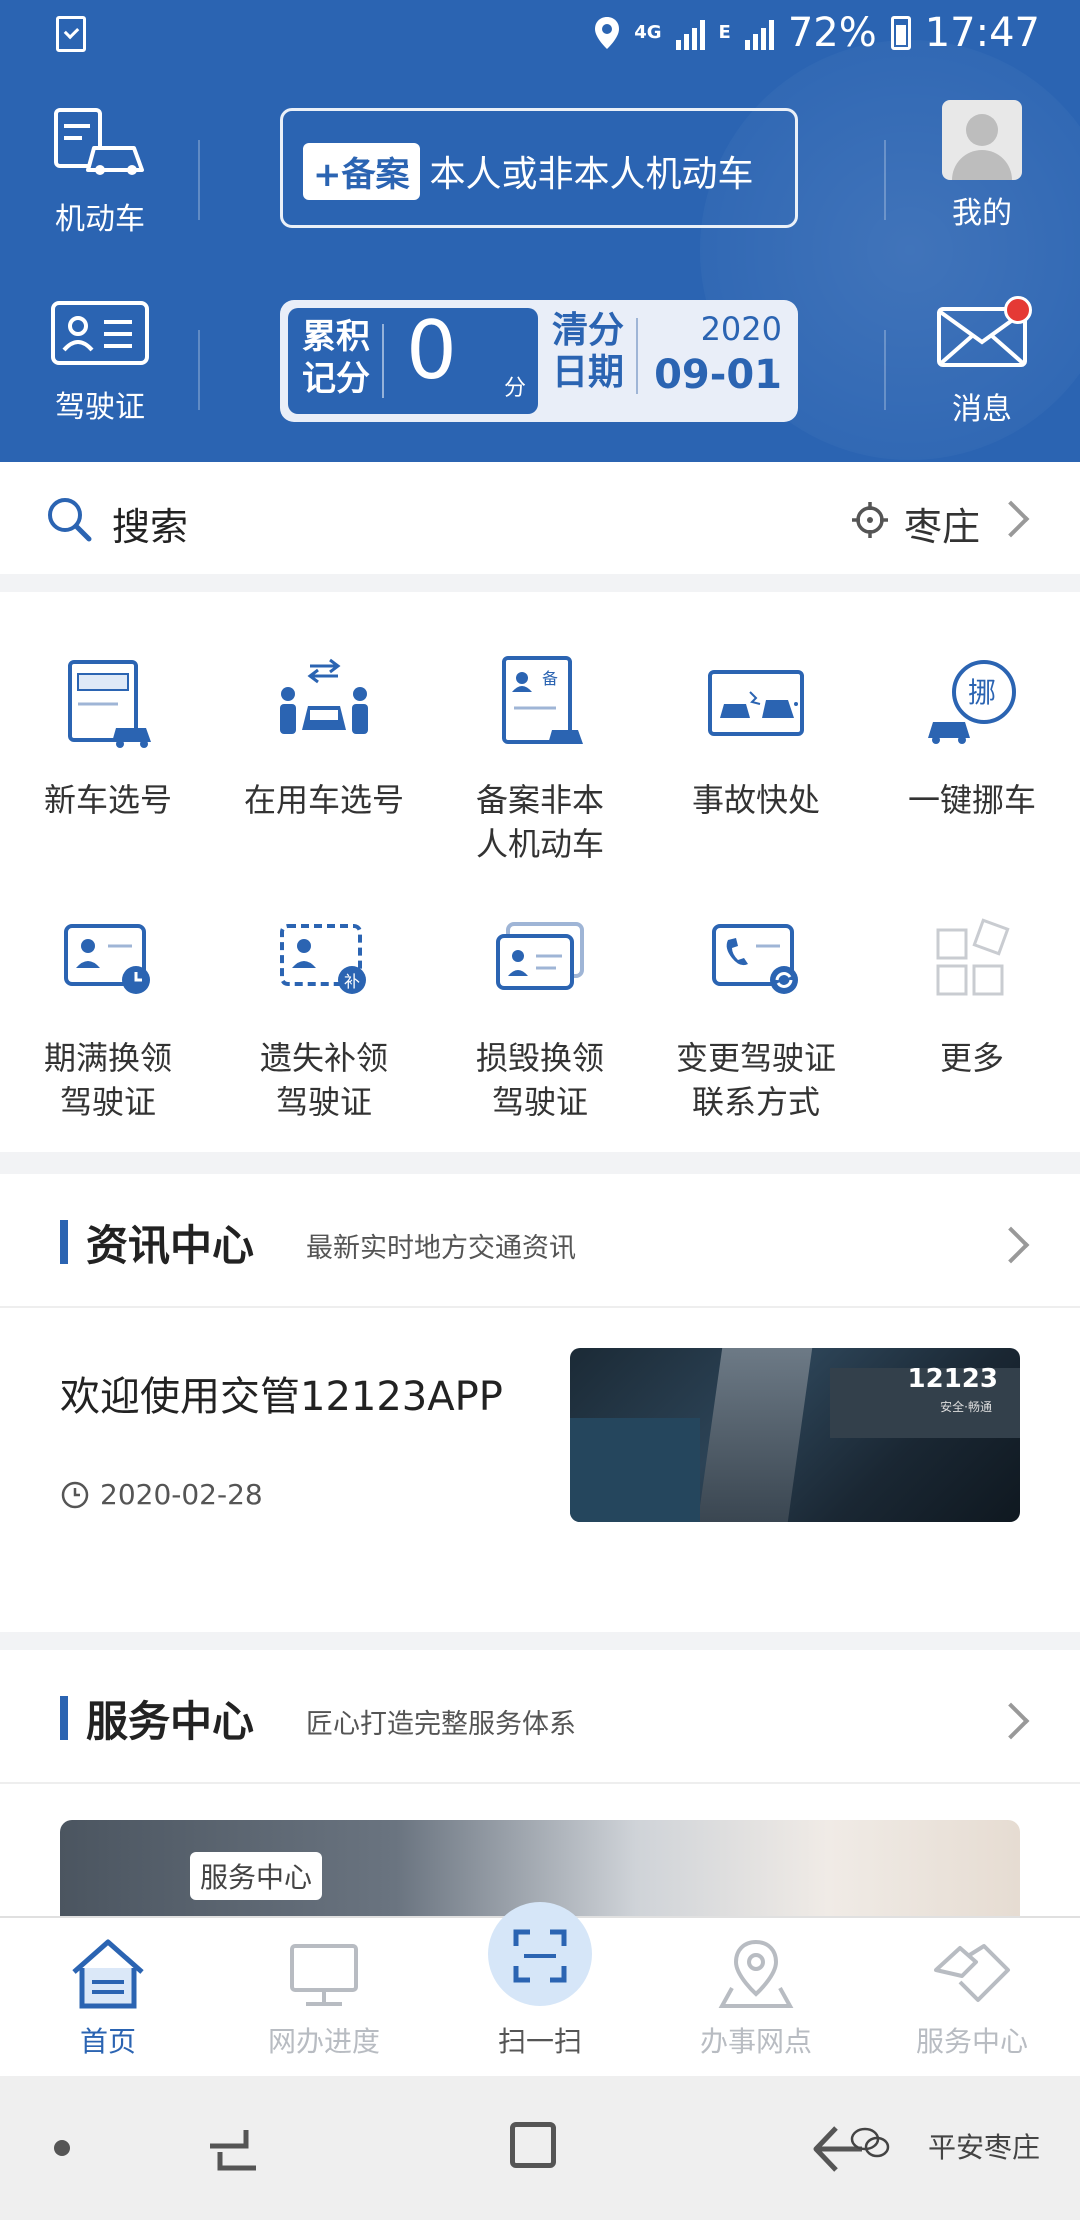 This screenshot has height=2220, width=1080. What do you see at coordinates (108, 1974) in the screenshot?
I see `home-icon` at bounding box center [108, 1974].